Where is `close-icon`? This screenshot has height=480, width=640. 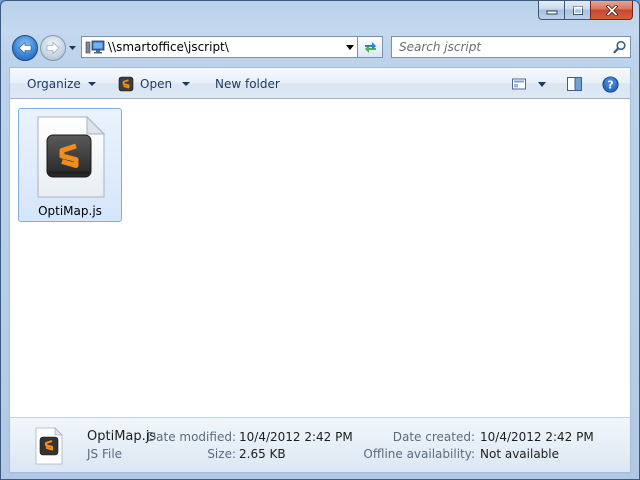 close-icon is located at coordinates (611, 10).